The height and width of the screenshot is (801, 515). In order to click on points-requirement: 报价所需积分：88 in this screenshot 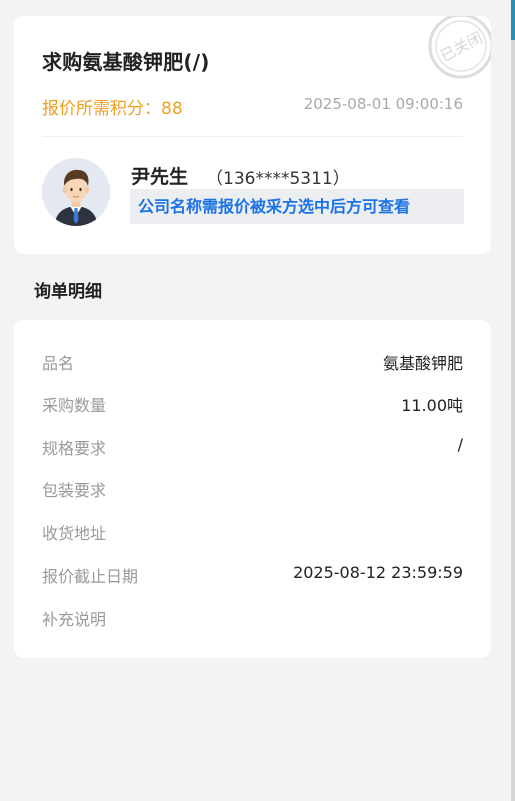, I will do `click(112, 106)`.